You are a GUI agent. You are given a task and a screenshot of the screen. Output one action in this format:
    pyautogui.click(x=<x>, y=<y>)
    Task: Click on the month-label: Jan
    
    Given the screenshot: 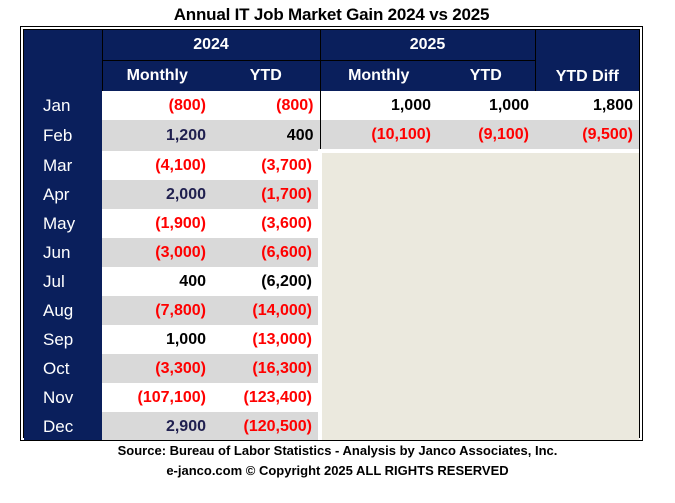 What is the action you would take?
    pyautogui.click(x=63, y=105)
    